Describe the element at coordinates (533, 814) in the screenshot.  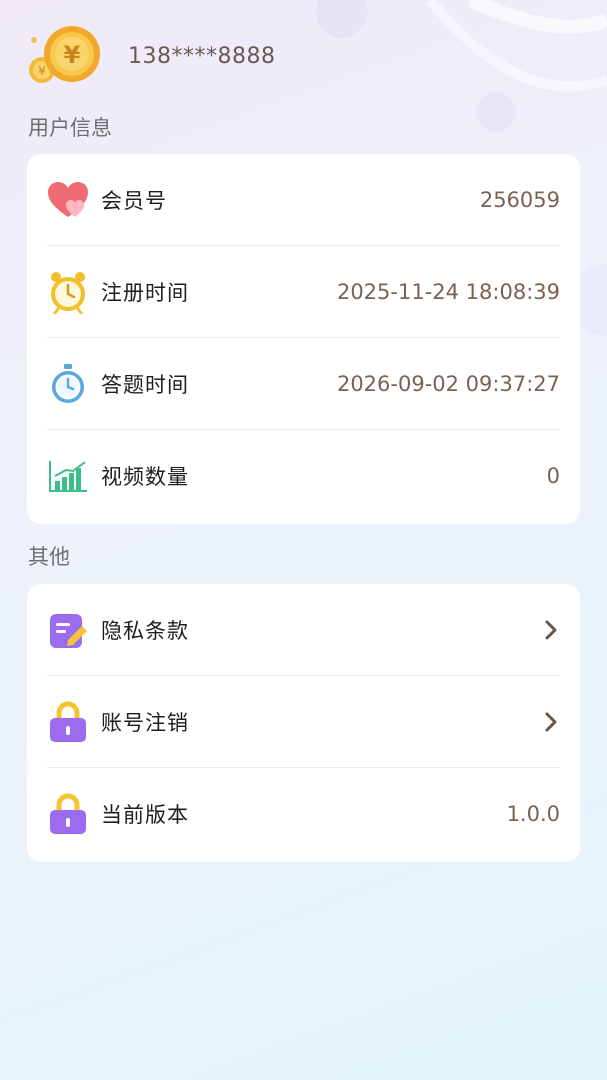
I see `current-version-value: 1.0.0` at that location.